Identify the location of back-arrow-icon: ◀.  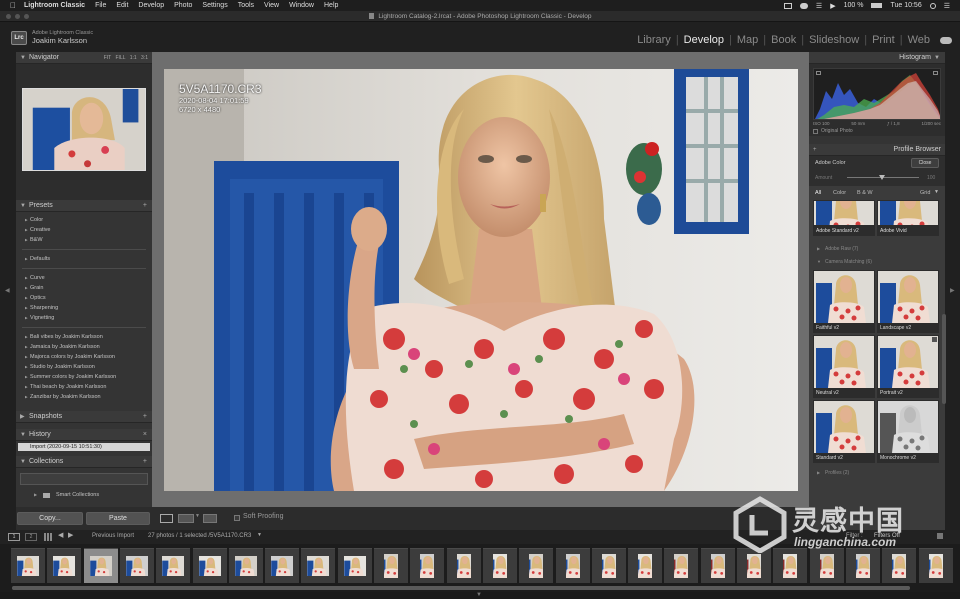
(60, 535).